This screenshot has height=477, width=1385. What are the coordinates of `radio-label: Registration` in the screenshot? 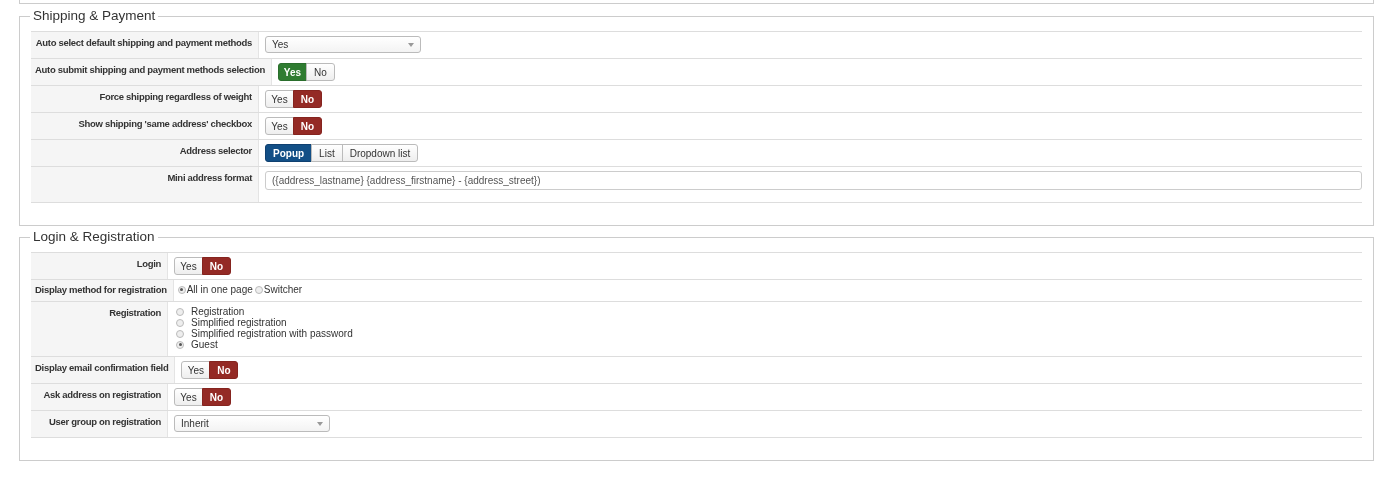 It's located at (218, 311).